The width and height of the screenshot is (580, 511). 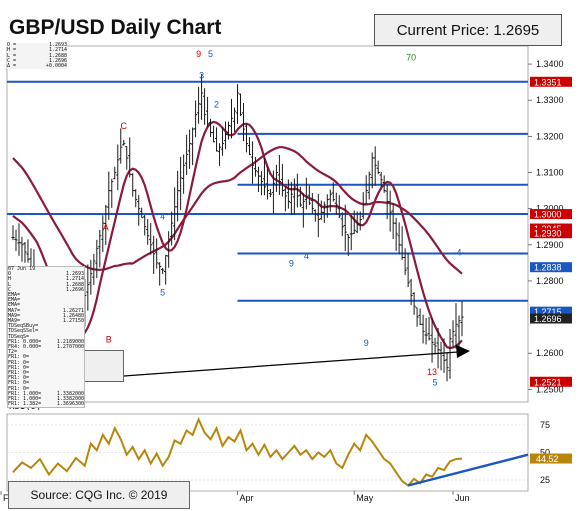 I want to click on price-tag-label: 1.3351, so click(x=548, y=82).